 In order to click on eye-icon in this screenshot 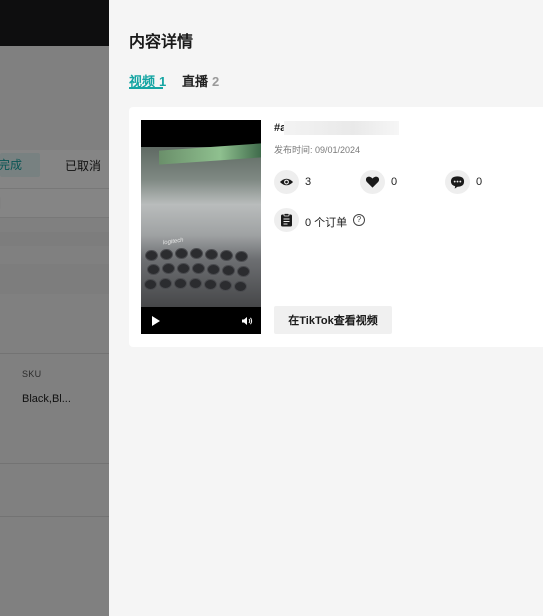, I will do `click(286, 182)`.